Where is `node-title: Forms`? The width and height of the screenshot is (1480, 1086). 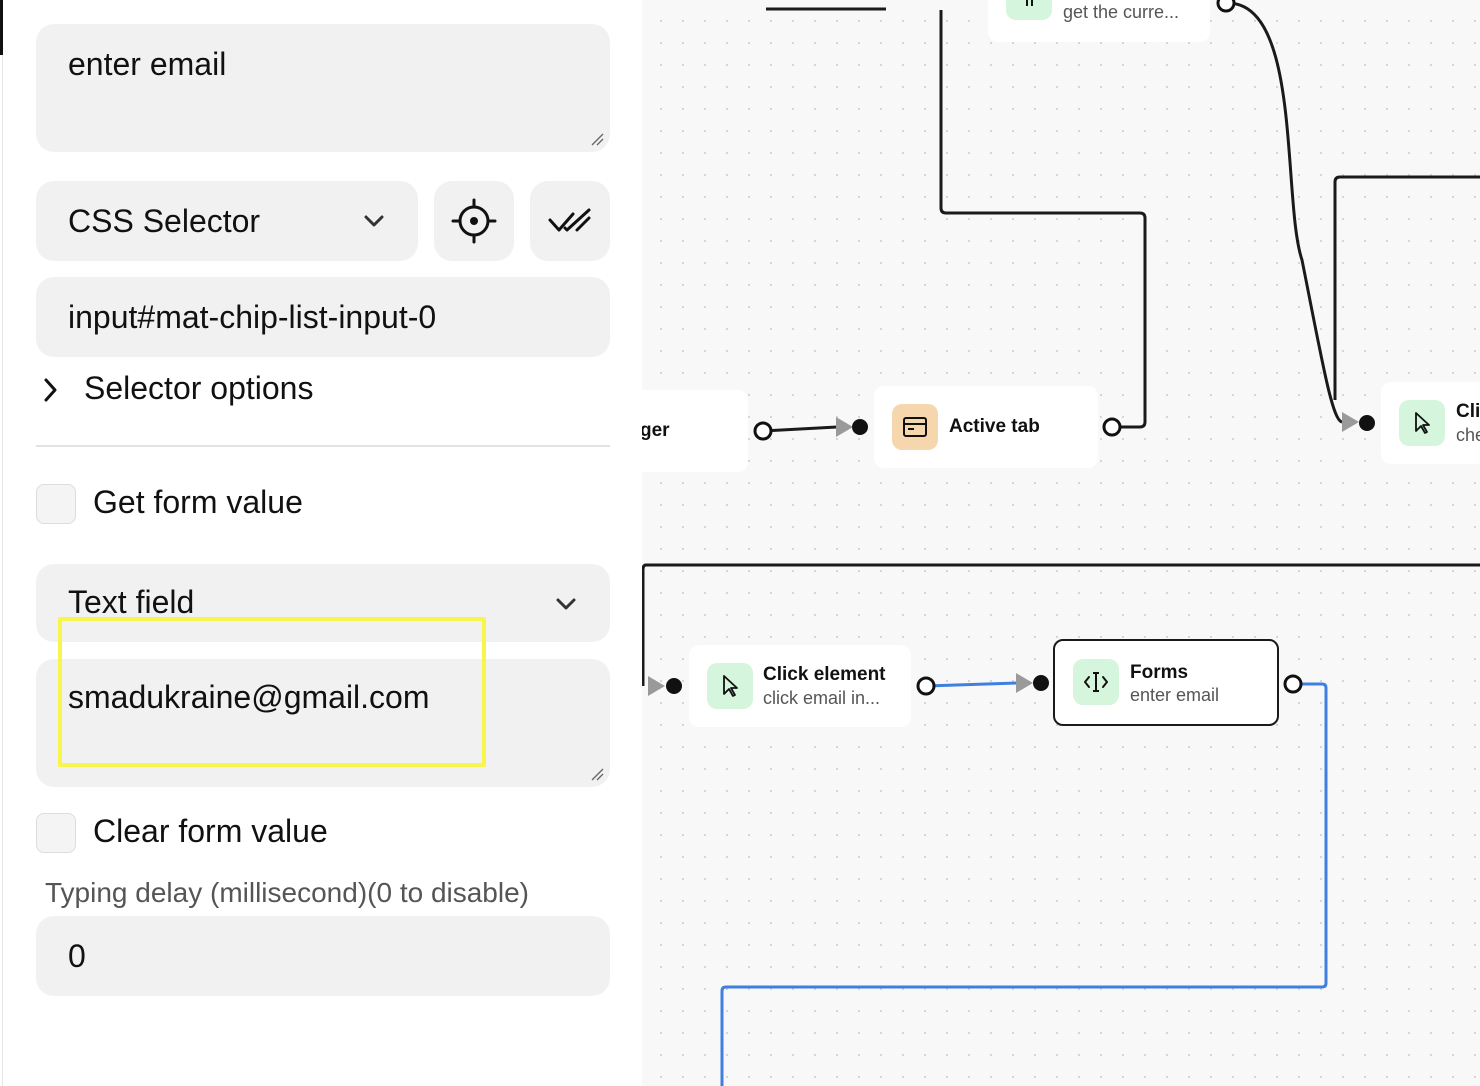 node-title: Forms is located at coordinates (1159, 672).